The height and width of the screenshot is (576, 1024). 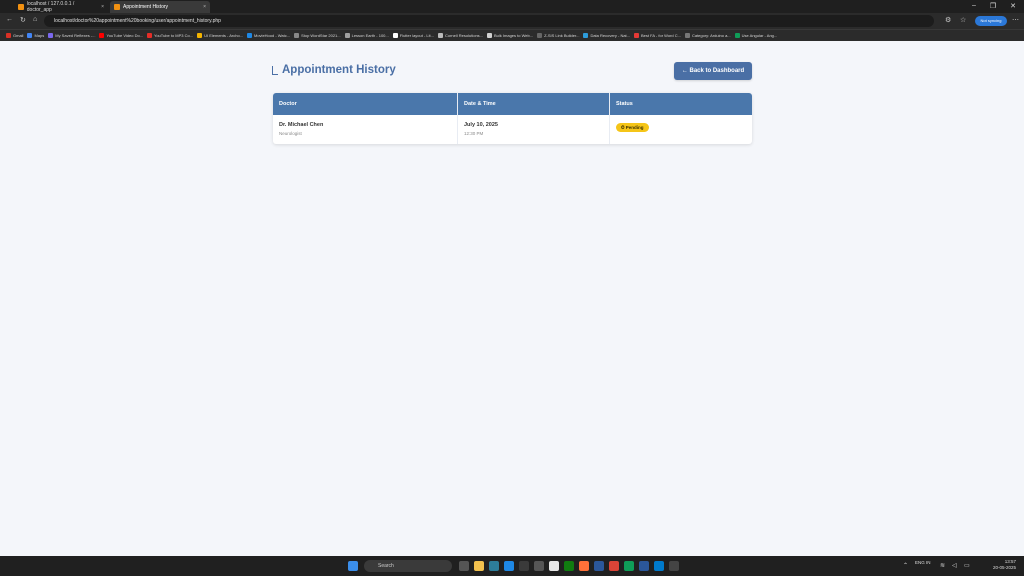 I want to click on favorites-icon: ☆, so click(x=963, y=20).